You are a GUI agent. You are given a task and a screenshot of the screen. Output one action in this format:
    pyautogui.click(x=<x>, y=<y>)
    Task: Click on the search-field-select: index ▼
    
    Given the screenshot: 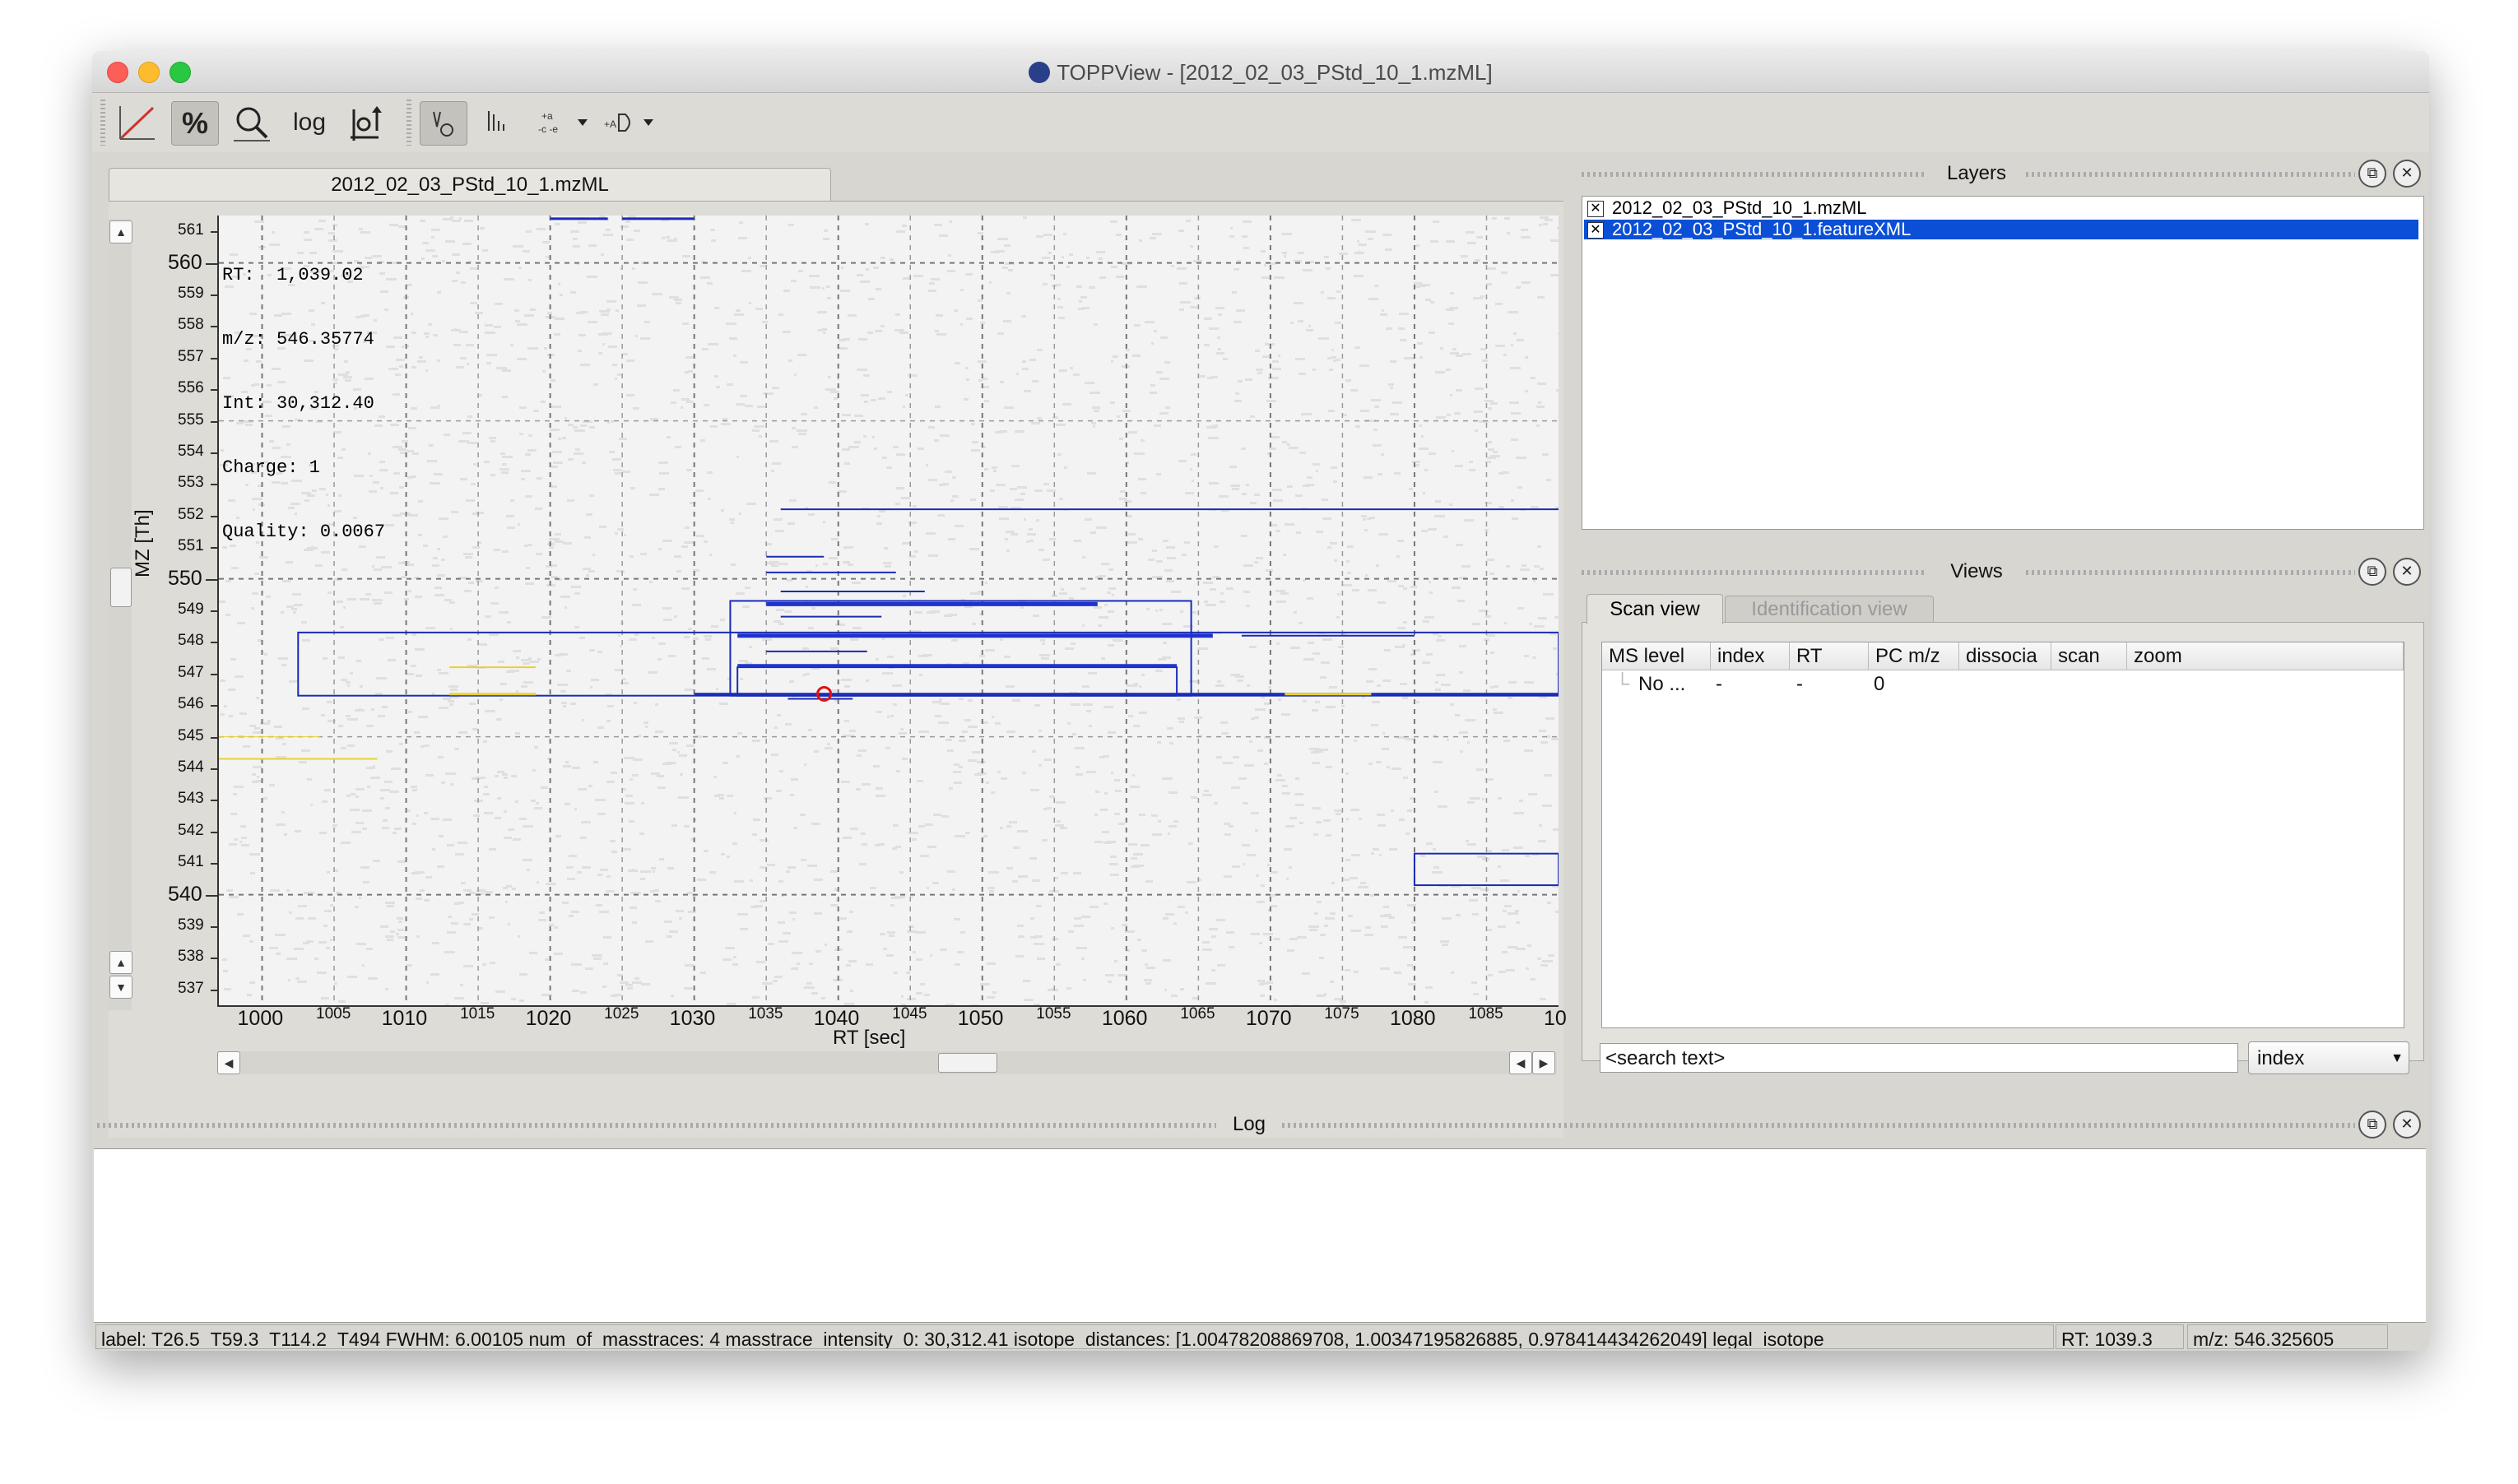 What is the action you would take?
    pyautogui.click(x=2328, y=1057)
    